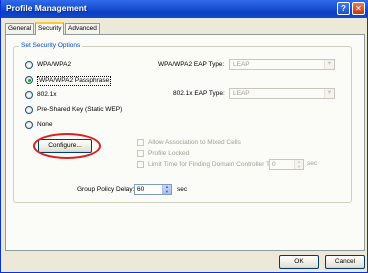 This screenshot has width=368, height=273. What do you see at coordinates (50, 28) in the screenshot?
I see `tab-security: Security` at bounding box center [50, 28].